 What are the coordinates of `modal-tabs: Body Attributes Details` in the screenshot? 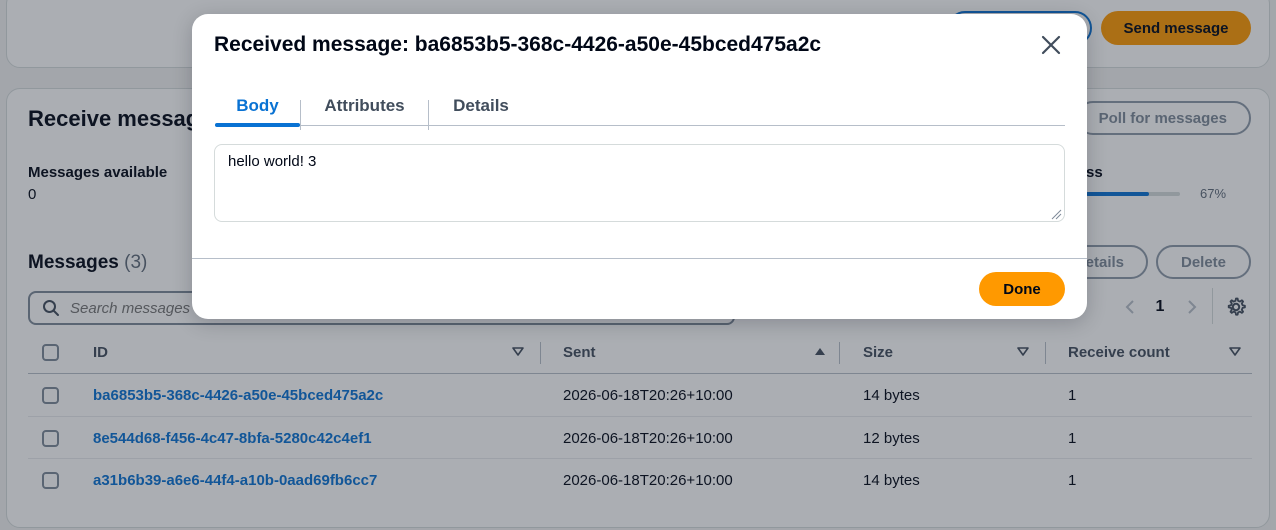 It's located at (640, 108).